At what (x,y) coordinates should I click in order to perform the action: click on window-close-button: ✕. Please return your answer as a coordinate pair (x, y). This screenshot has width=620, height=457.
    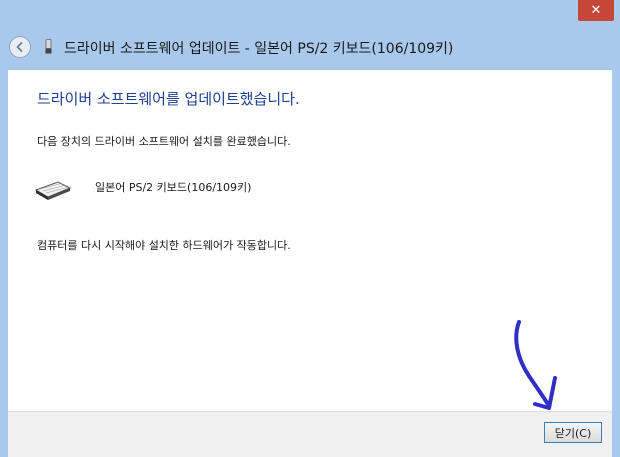
    Looking at the image, I should click on (596, 10).